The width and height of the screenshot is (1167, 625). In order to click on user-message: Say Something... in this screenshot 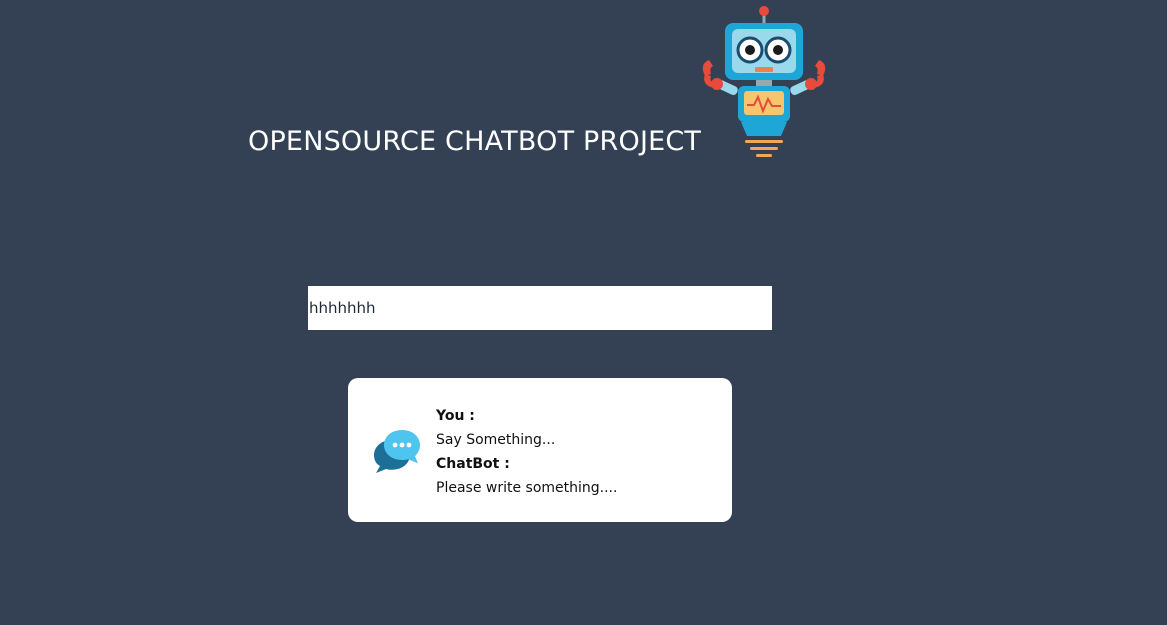, I will do `click(496, 440)`.